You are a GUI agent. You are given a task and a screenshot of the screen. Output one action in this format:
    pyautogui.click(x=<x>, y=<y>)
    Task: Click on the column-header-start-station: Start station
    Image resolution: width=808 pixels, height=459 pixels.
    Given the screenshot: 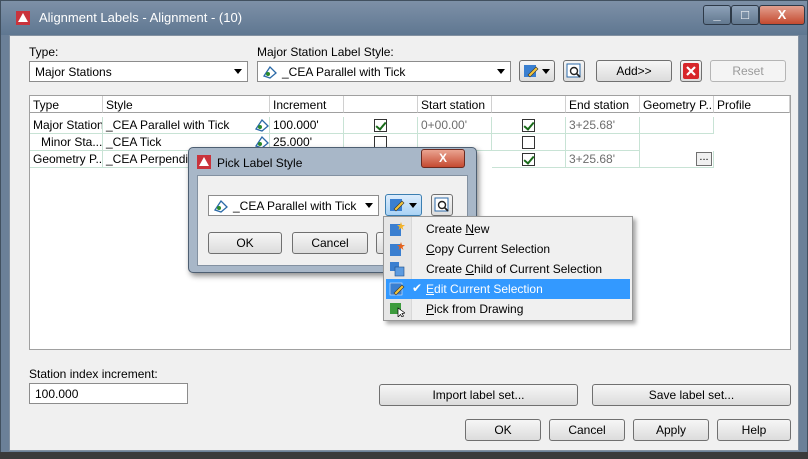 What is the action you would take?
    pyautogui.click(x=455, y=104)
    